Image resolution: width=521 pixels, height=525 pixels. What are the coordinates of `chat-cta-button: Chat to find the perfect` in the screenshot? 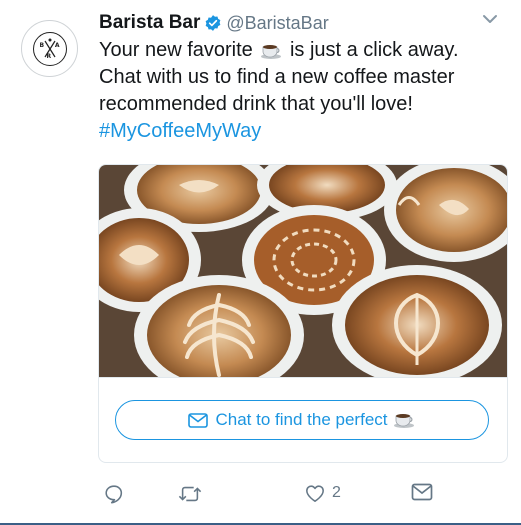 It's located at (302, 420).